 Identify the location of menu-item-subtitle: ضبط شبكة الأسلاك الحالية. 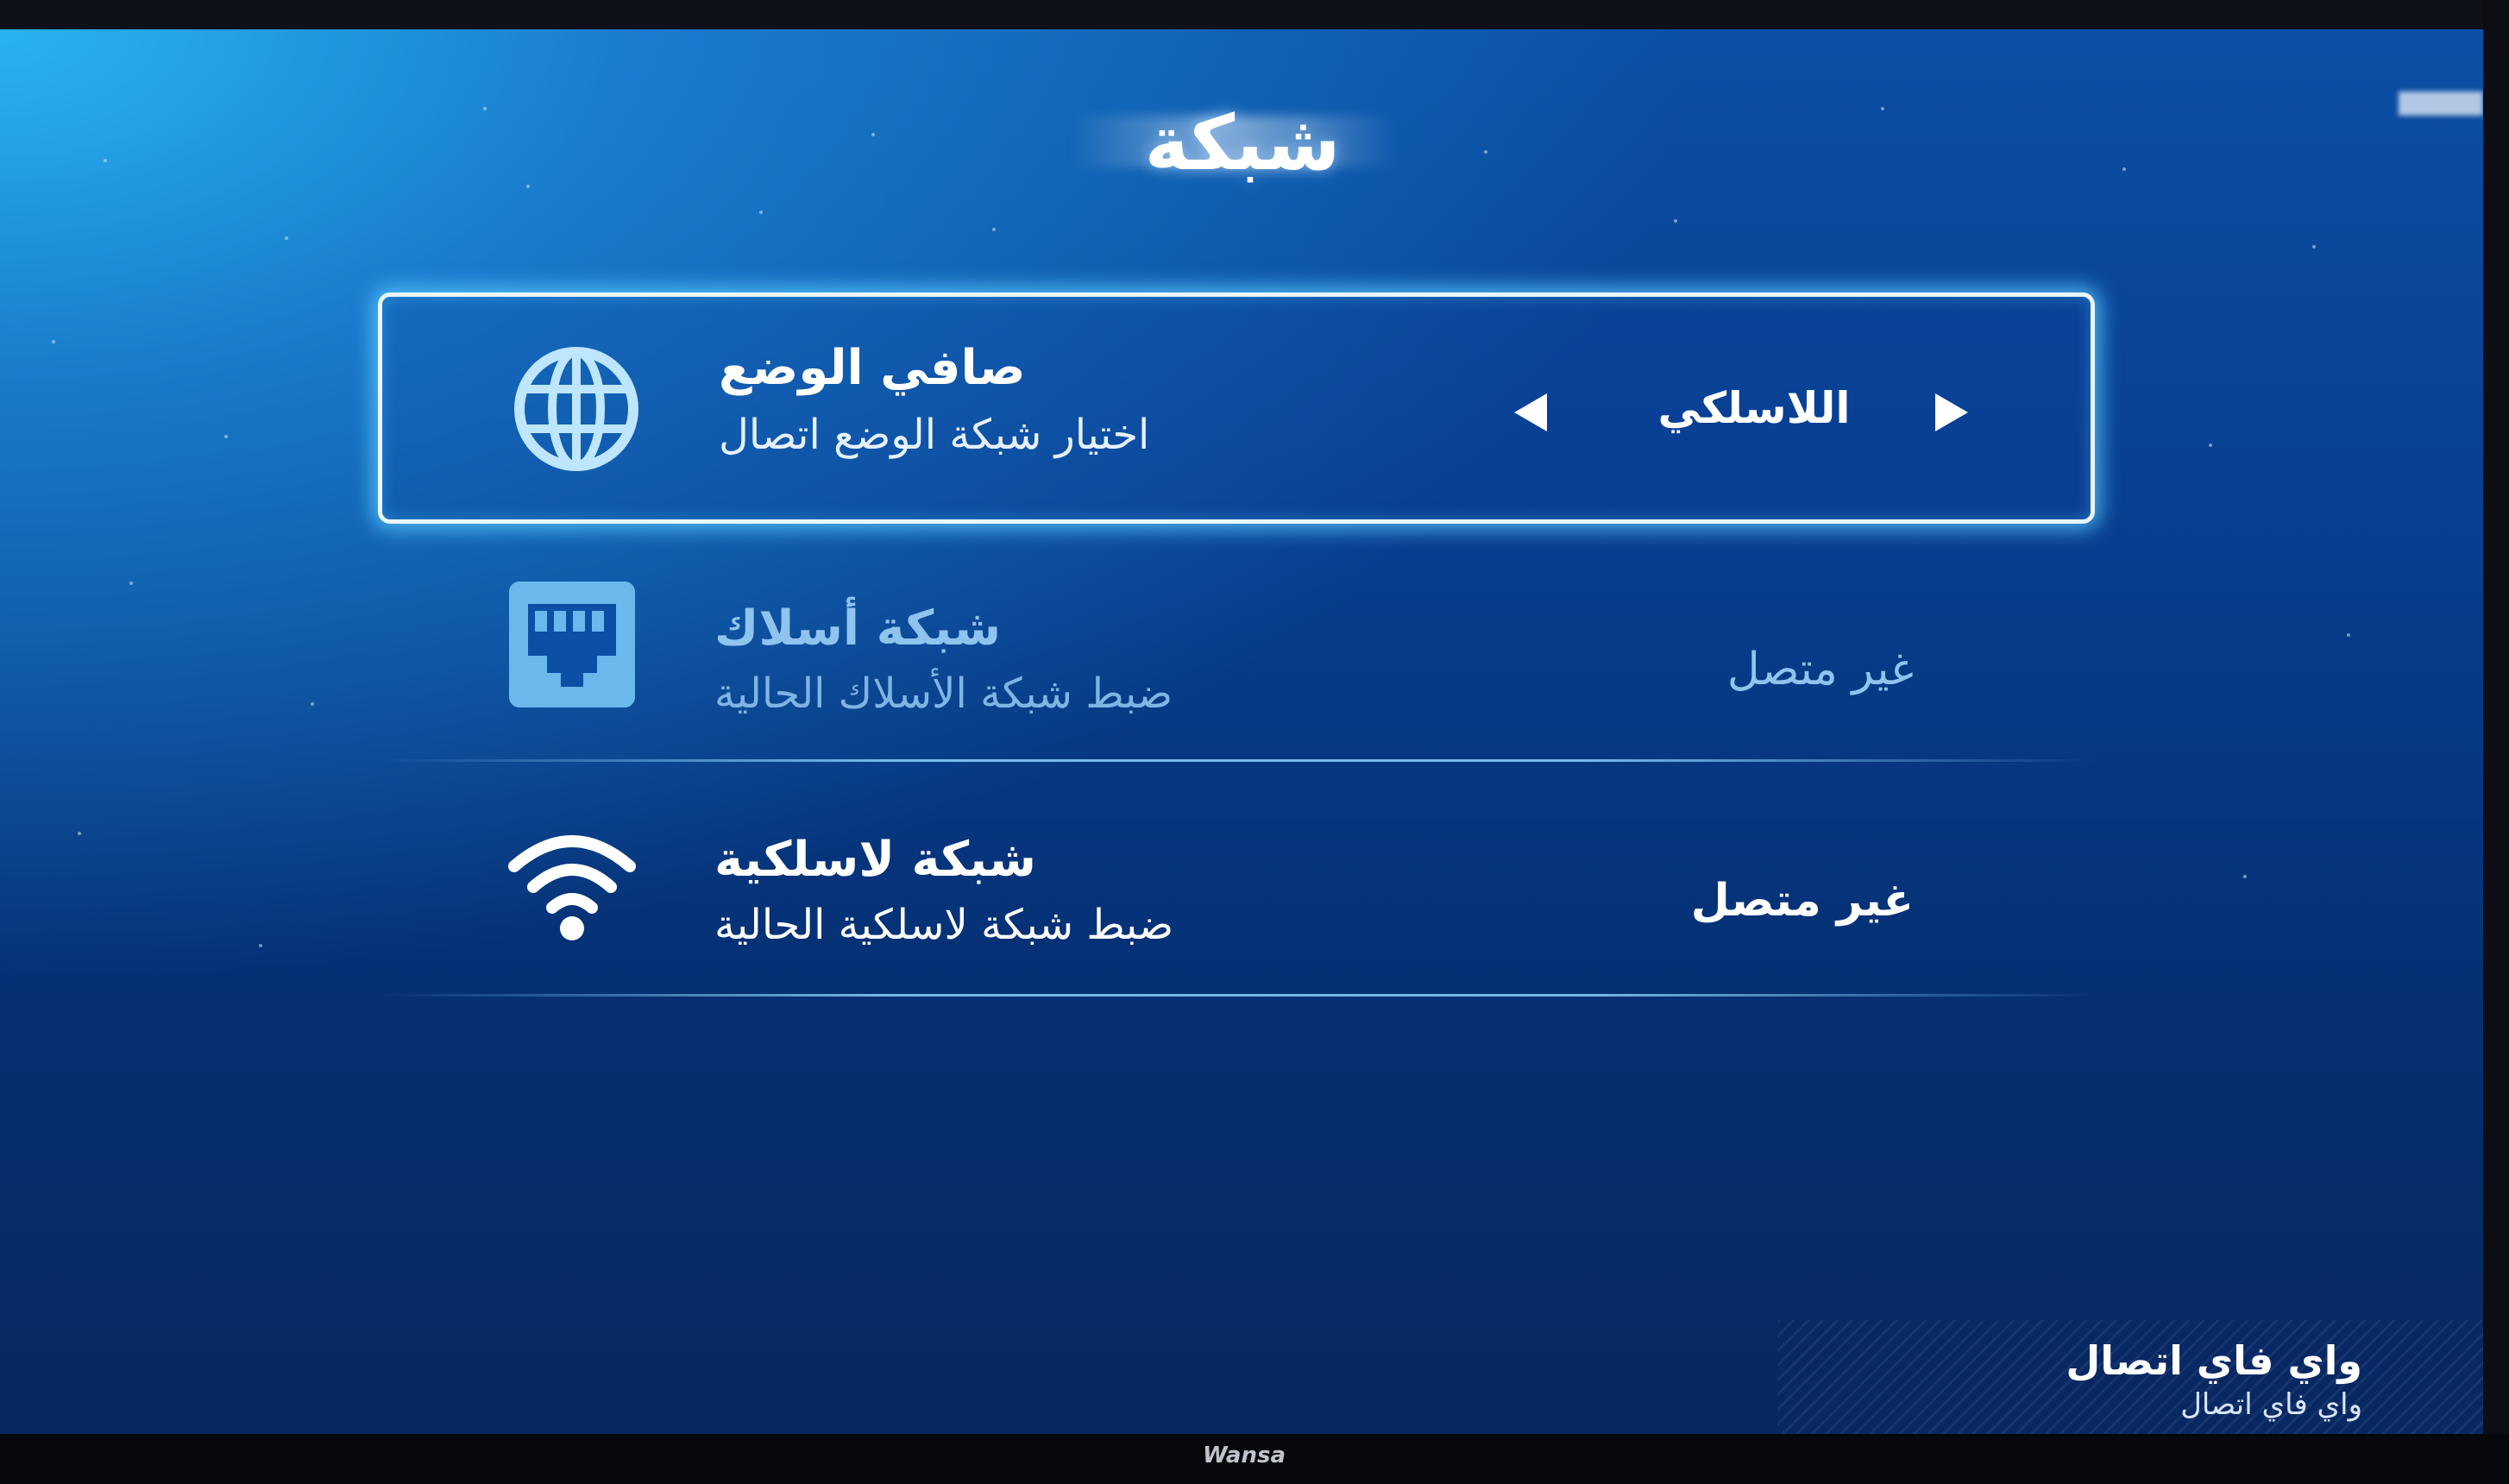
(943, 694).